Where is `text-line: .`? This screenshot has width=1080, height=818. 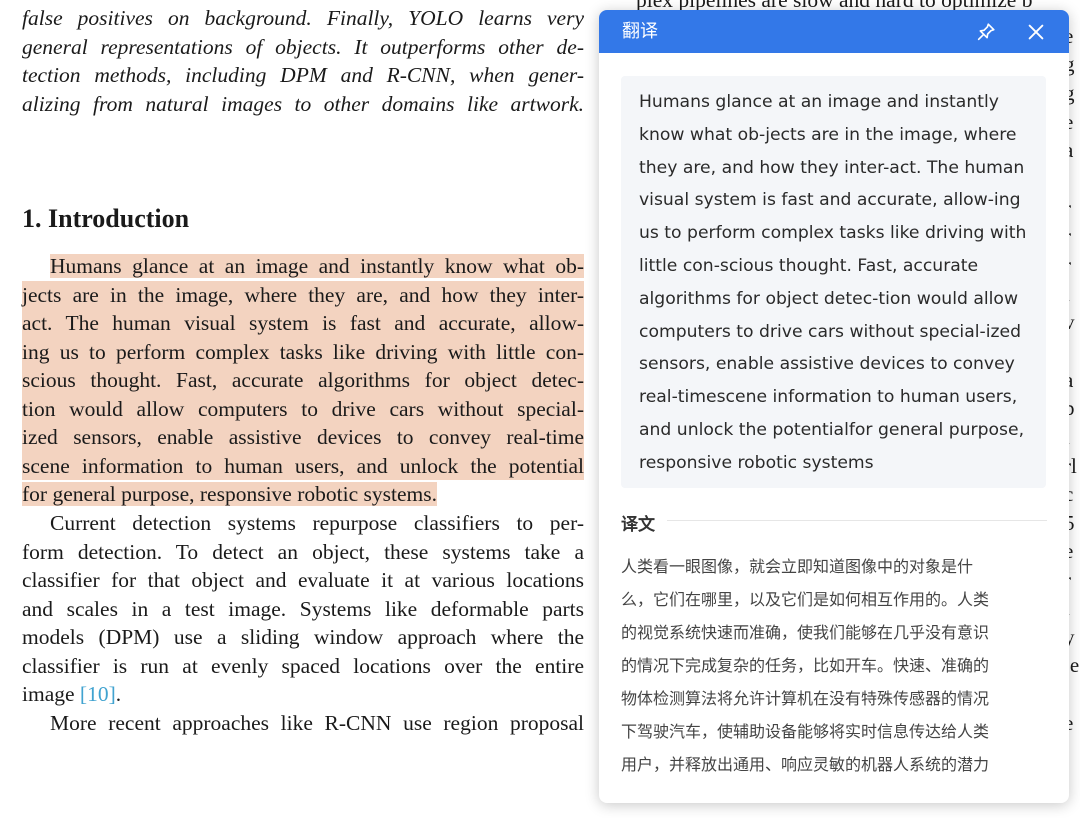 text-line: . is located at coordinates (118, 694).